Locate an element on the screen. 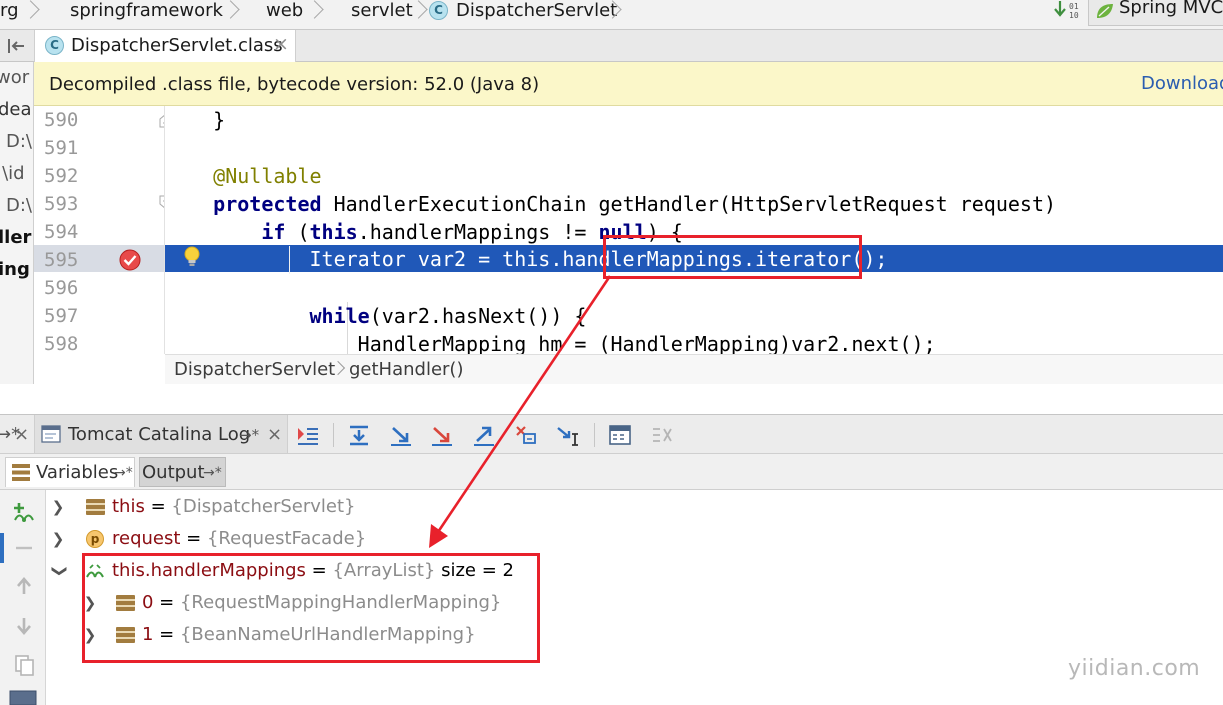 This screenshot has width=1223, height=705. class-icon: C is located at coordinates (438, 10).